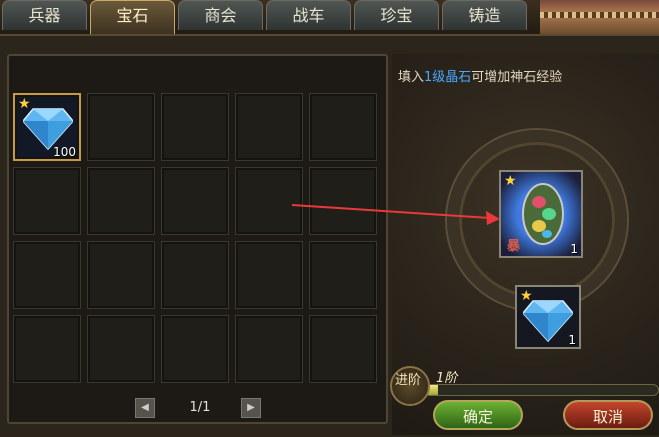 The image size is (659, 437). Describe the element at coordinates (484, 15) in the screenshot. I see `tab-forge: 铸造` at that location.